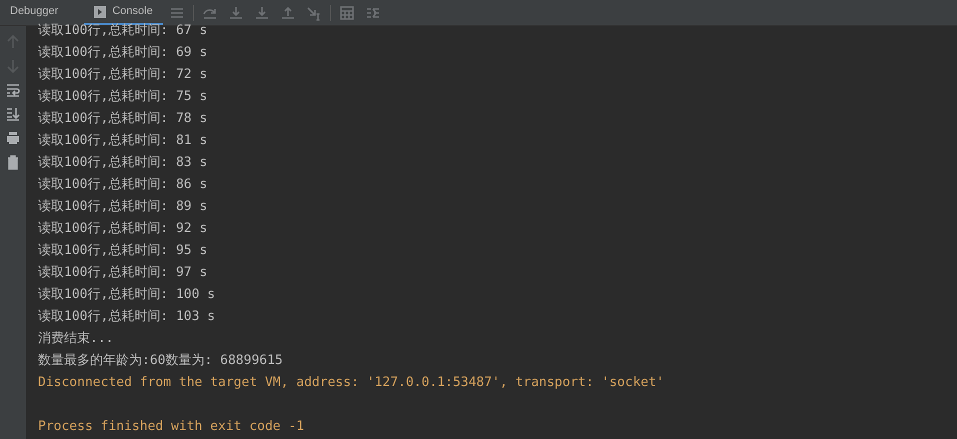 The height and width of the screenshot is (439, 957). What do you see at coordinates (127, 295) in the screenshot?
I see `console-line: 读取100行,总耗时间: 100 s` at bounding box center [127, 295].